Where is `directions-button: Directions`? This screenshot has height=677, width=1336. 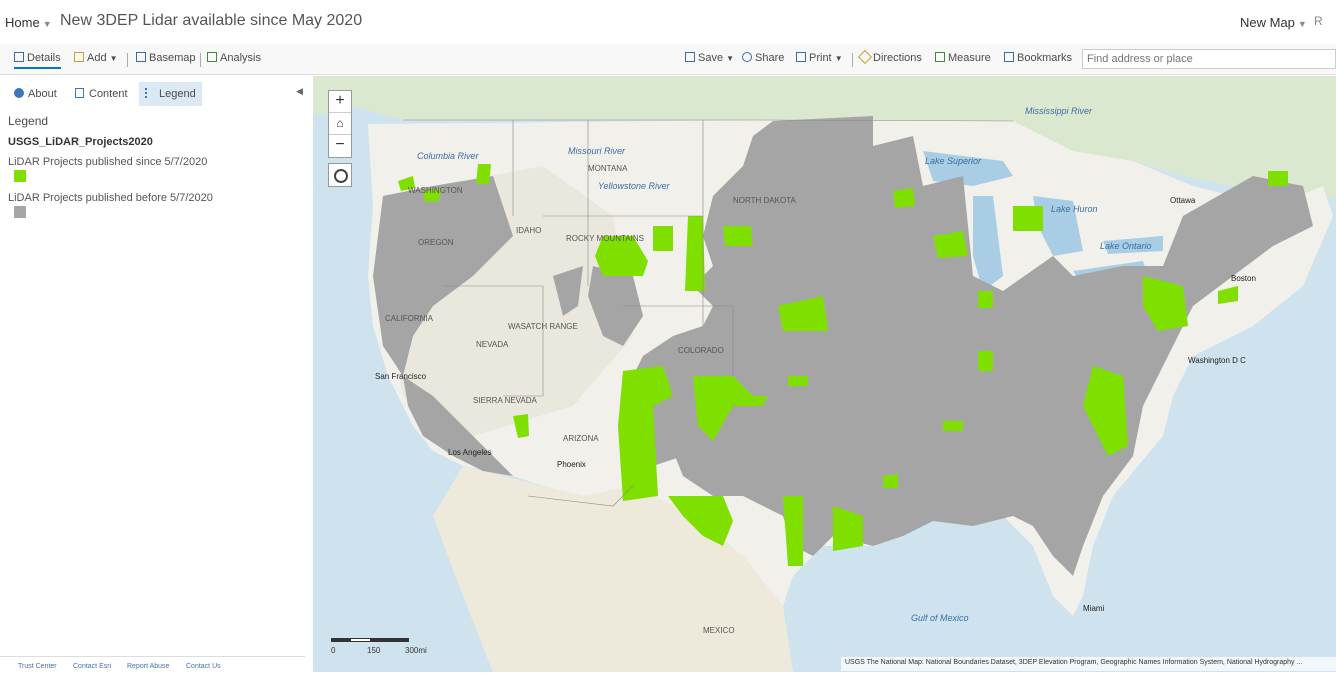 directions-button: Directions is located at coordinates (889, 57).